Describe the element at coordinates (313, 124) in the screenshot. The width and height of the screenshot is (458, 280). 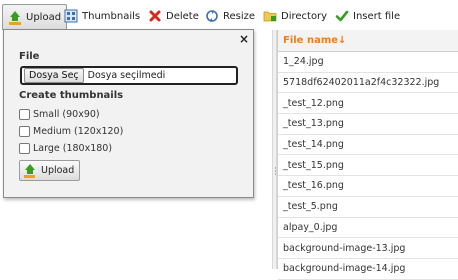
I see `file-name: _test_13.png` at that location.